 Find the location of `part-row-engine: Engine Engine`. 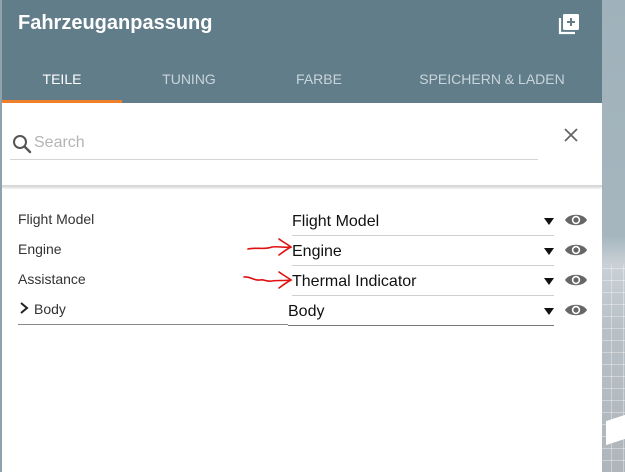

part-row-engine: Engine Engine is located at coordinates (303, 254).